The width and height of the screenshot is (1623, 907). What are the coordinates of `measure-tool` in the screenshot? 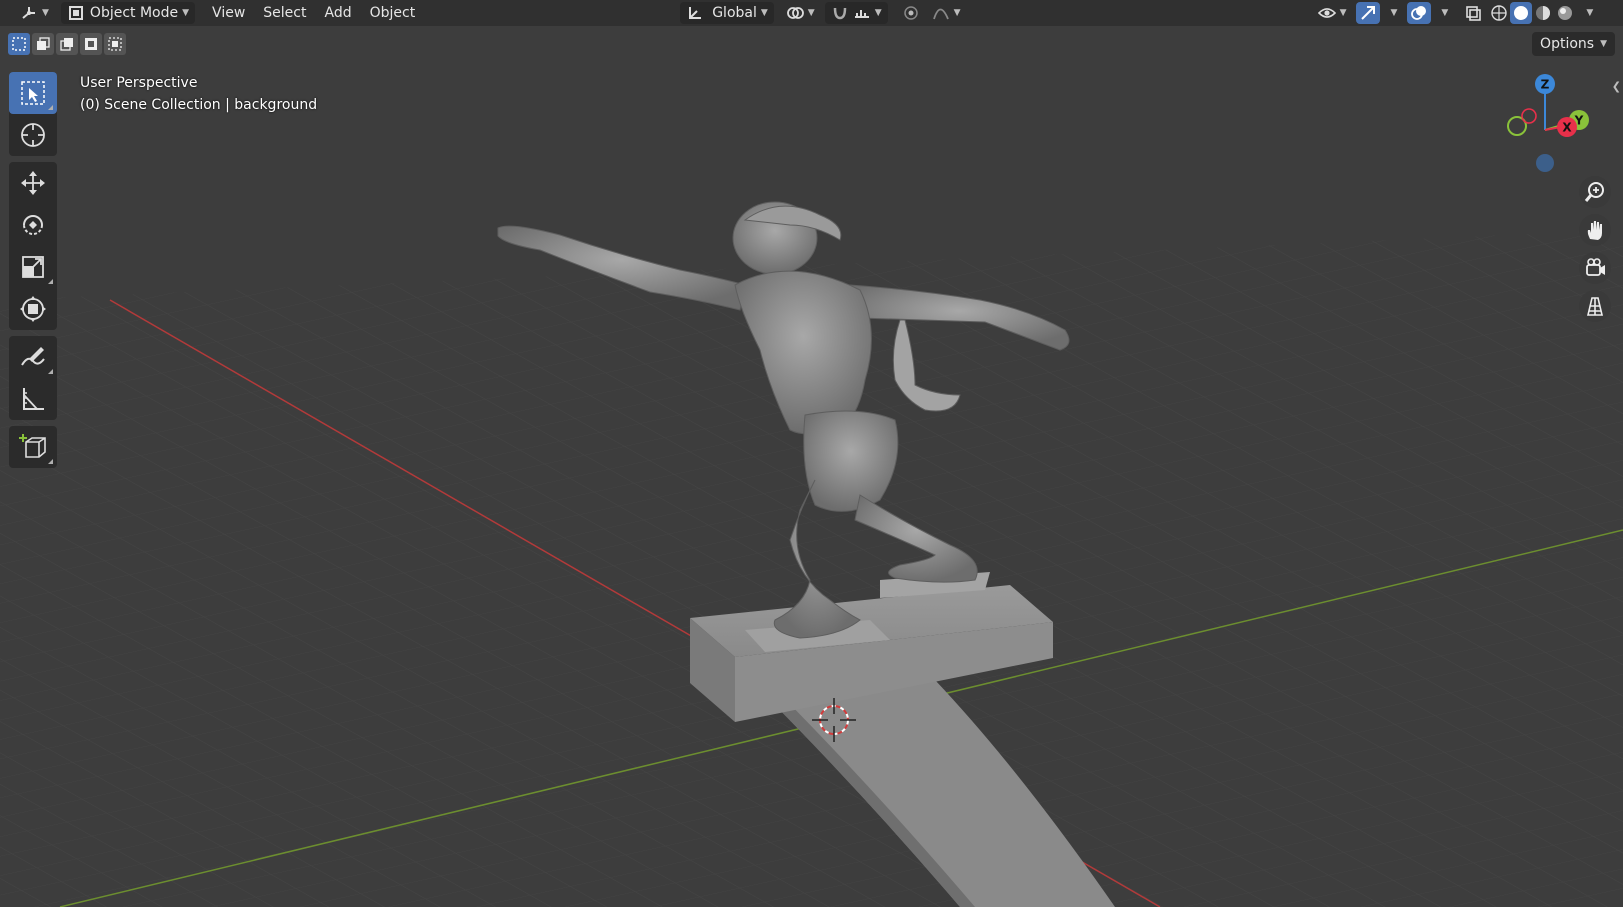 It's located at (33, 399).